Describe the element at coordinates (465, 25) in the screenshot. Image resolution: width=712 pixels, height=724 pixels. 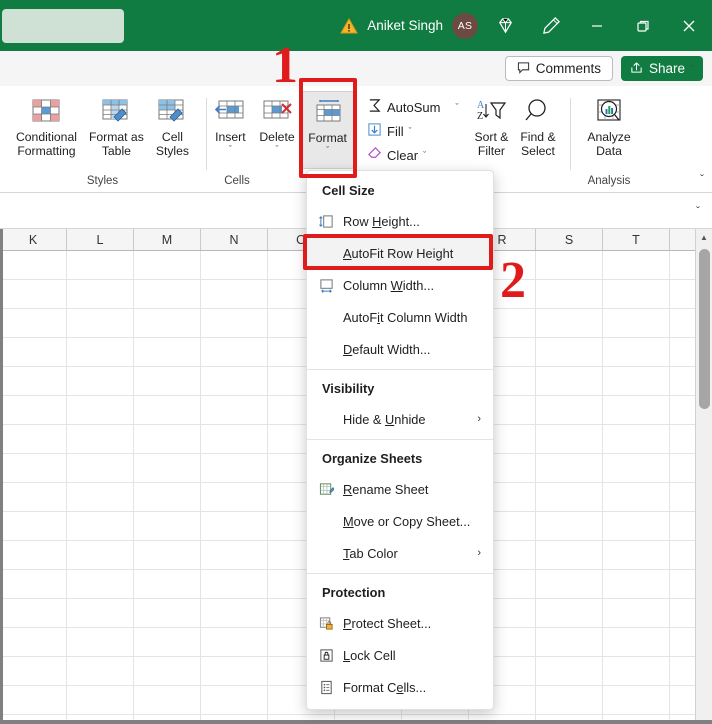
I see `avatar: AS` at that location.